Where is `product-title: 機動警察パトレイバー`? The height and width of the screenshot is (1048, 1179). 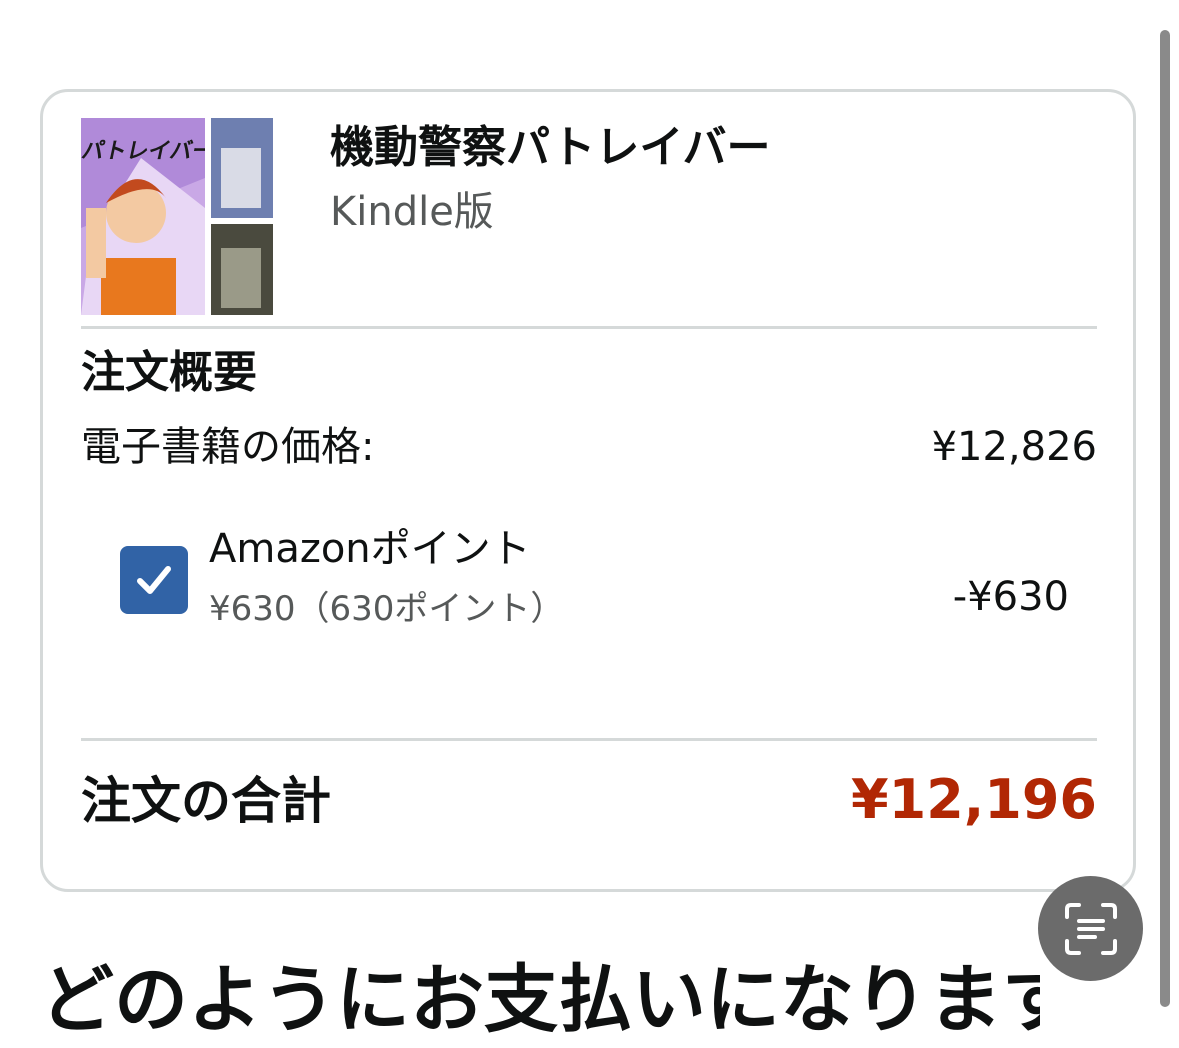 product-title: 機動警察パトレイバー is located at coordinates (550, 147).